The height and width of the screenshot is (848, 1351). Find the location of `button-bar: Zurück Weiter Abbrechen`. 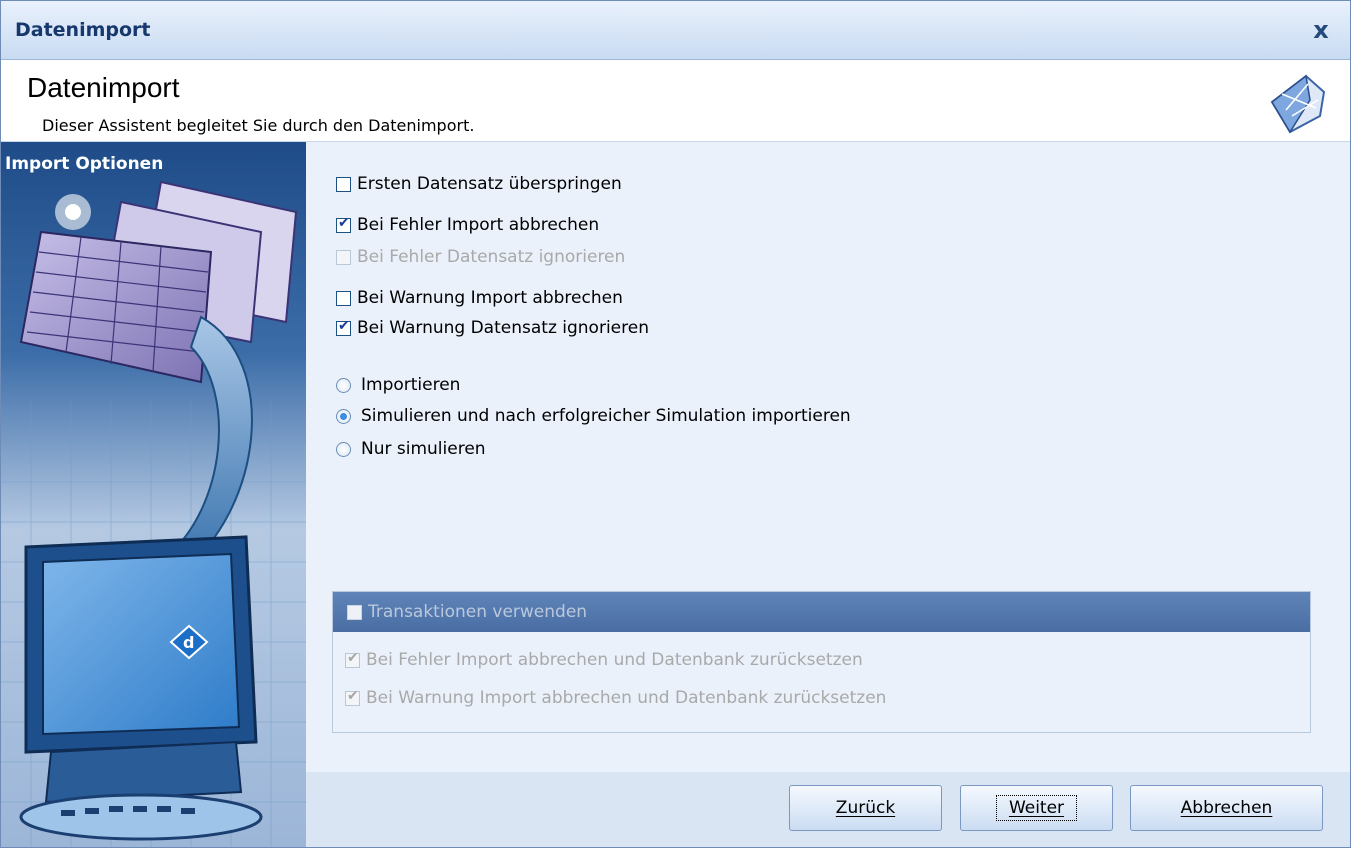

button-bar: Zurück Weiter Abbrechen is located at coordinates (828, 809).